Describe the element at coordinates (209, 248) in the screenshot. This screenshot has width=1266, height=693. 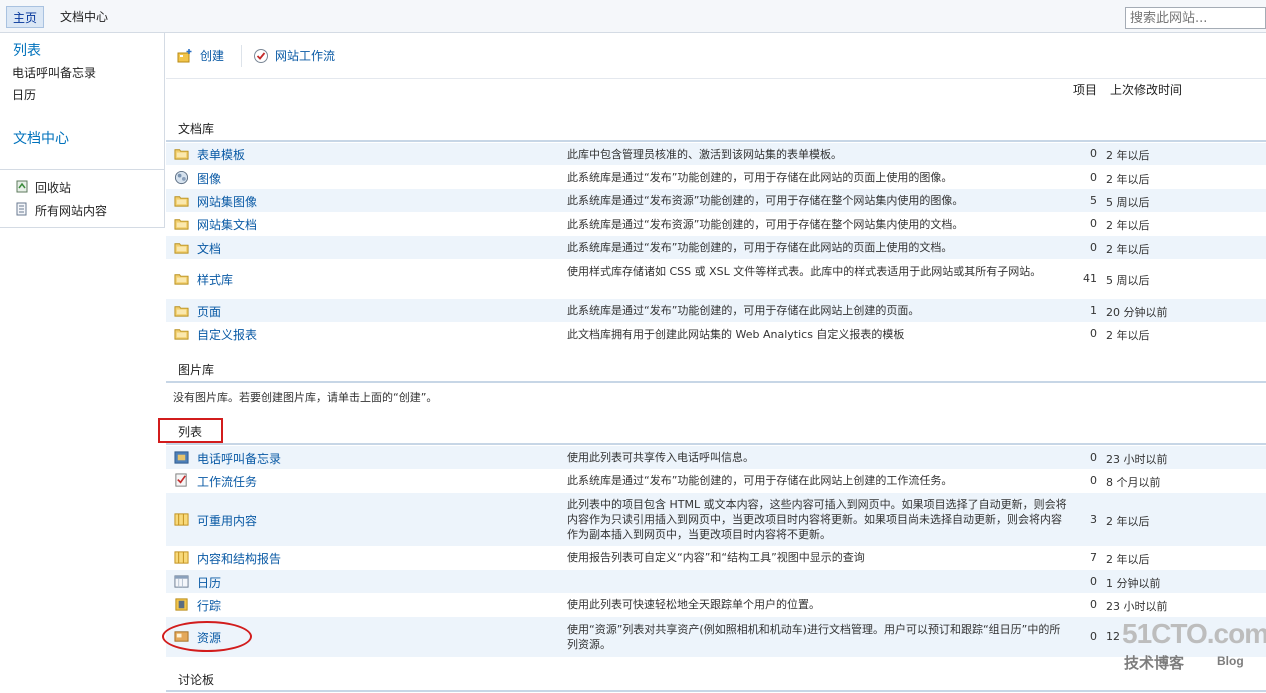
I see `row-name-link: 文档` at that location.